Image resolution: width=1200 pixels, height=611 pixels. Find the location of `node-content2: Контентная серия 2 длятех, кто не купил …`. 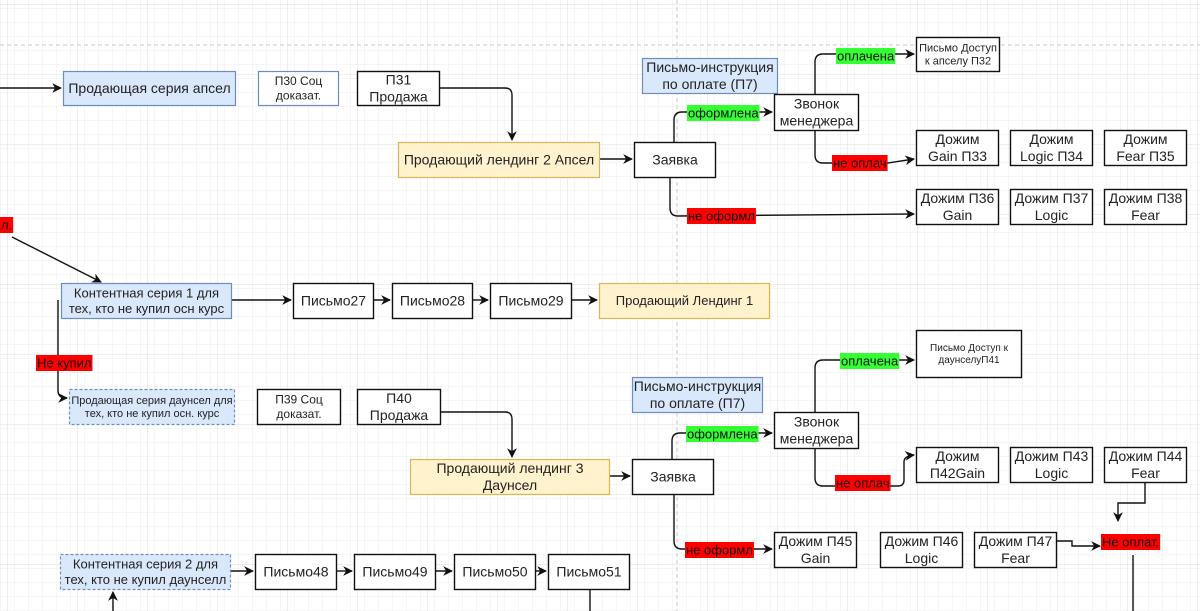

node-content2: Контентная серия 2 длятех, кто не купил … is located at coordinates (145, 572).